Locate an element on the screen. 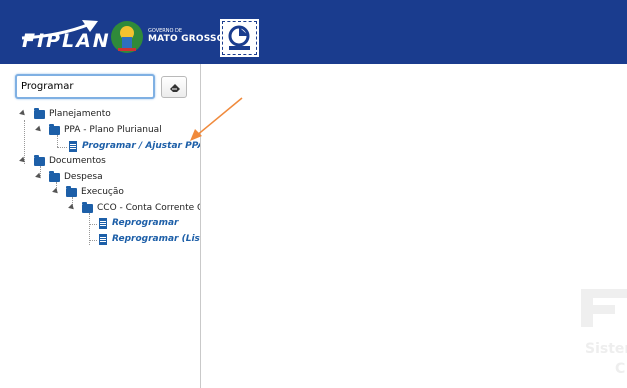 This screenshot has height=388, width=627. fiplan-watermark-icon is located at coordinates (604, 308).